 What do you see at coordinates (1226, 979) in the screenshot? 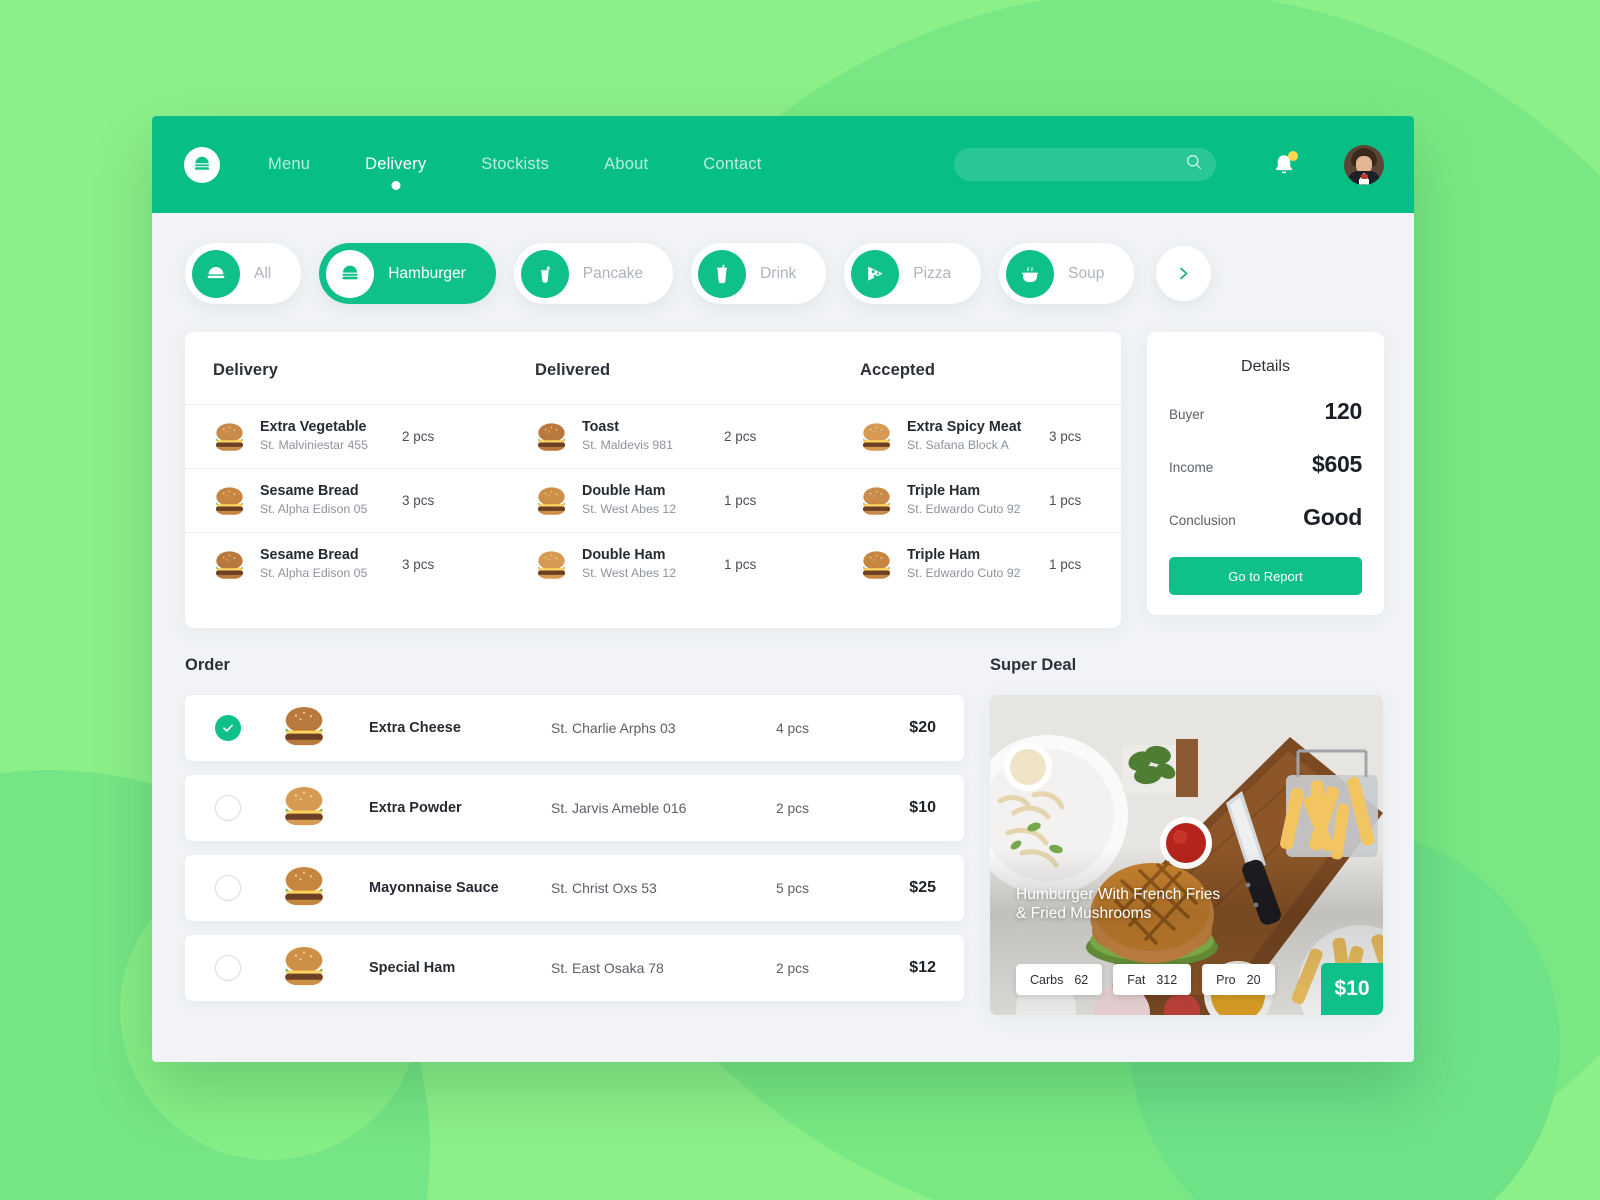
I see `nutrition-tag-label: Pro` at bounding box center [1226, 979].